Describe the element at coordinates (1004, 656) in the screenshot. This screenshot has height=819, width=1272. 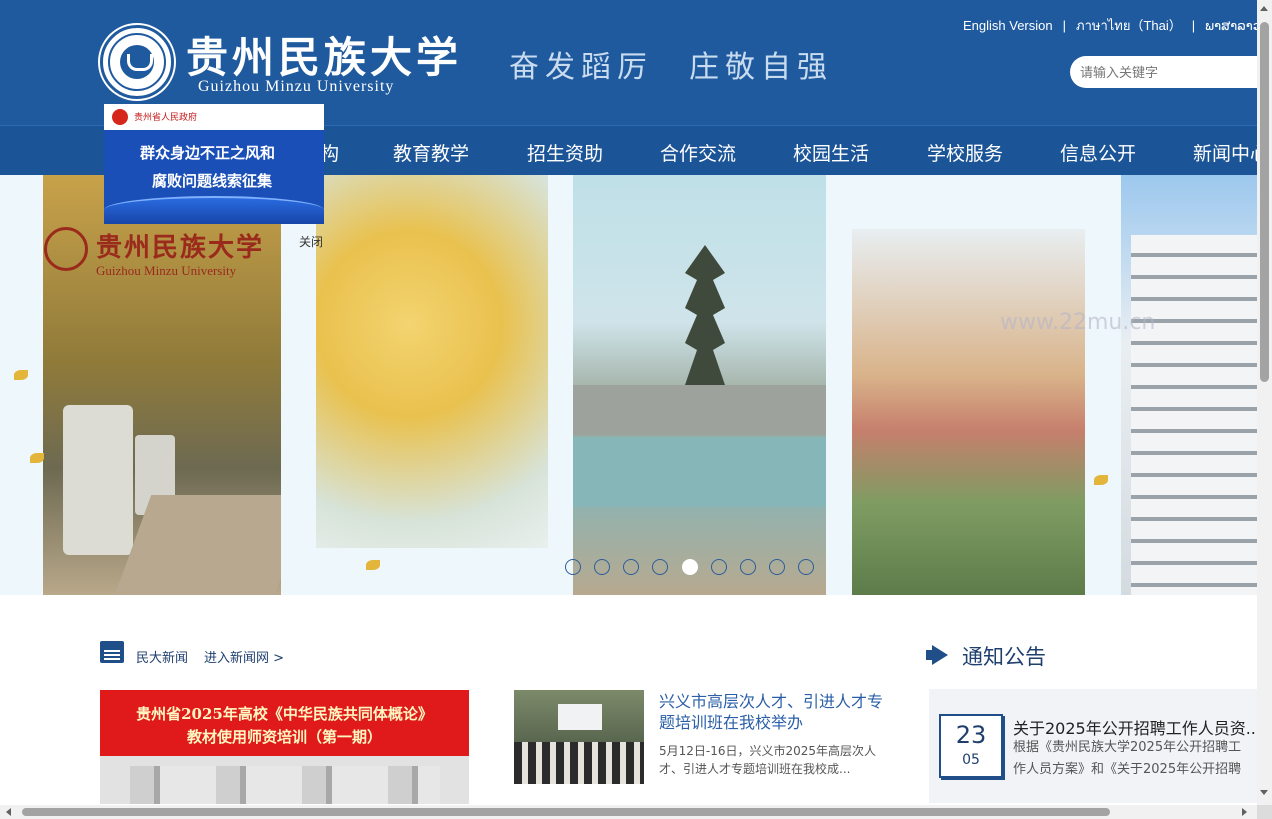
I see `notice-section-title: 通知公告` at that location.